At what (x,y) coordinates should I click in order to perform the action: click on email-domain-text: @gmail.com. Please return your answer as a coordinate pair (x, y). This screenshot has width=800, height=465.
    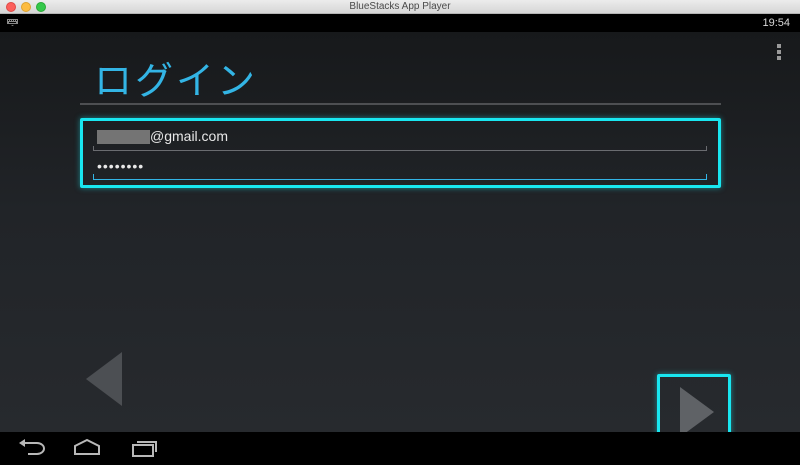
    Looking at the image, I should click on (189, 136).